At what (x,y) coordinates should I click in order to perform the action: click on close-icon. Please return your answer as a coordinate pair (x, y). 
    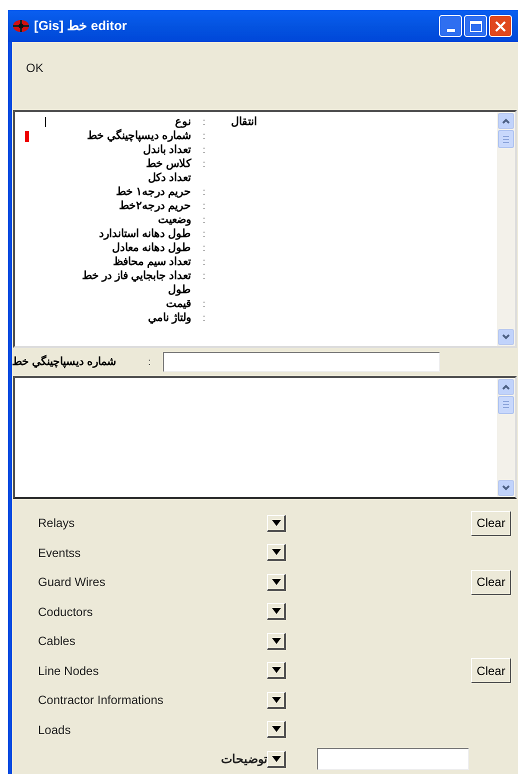
    Looking at the image, I should click on (500, 26).